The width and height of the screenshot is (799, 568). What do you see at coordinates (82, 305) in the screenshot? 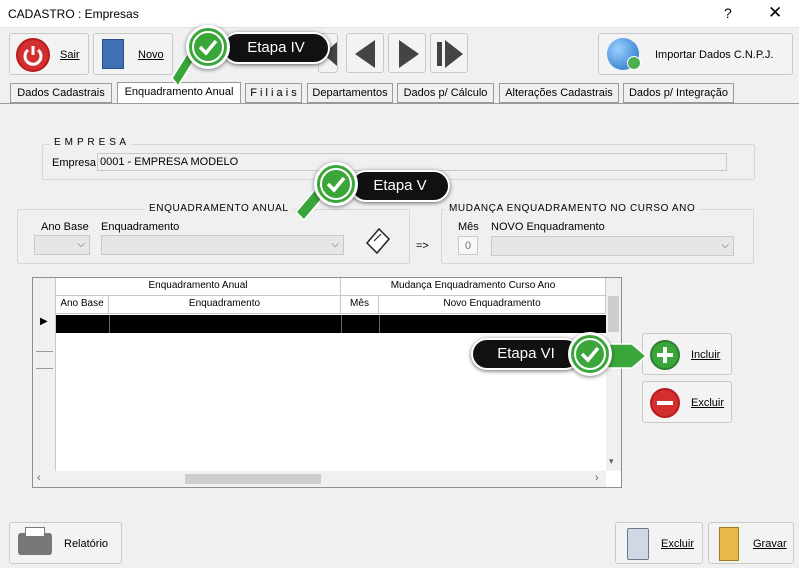
I see `column-header-ano-base: Ano Base` at bounding box center [82, 305].